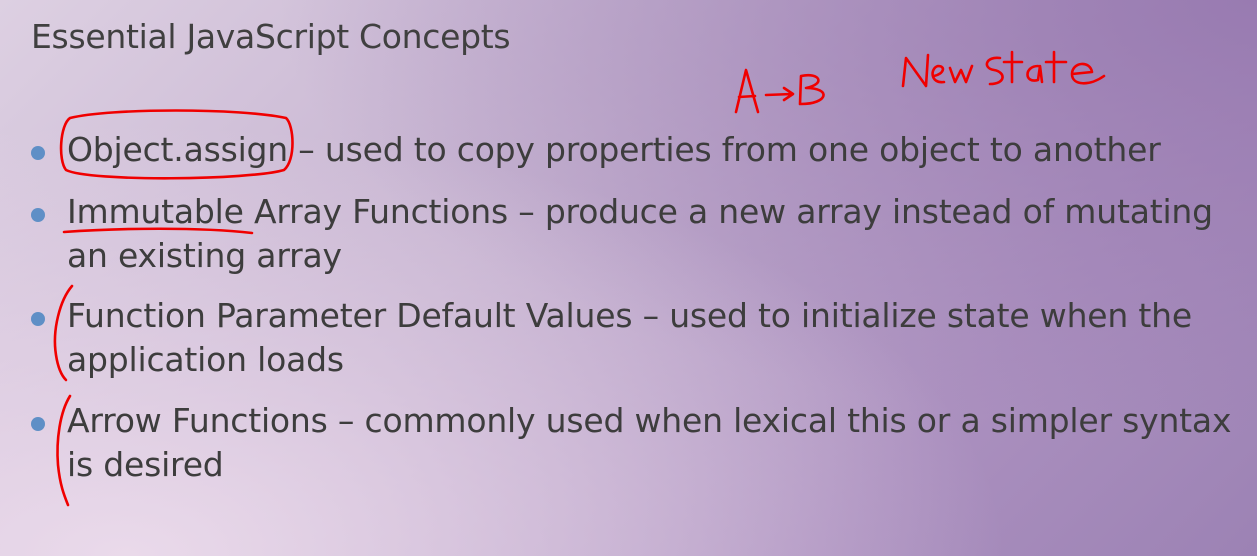 The height and width of the screenshot is (556, 1257). I want to click on ink-word-state, so click(1045, 68).